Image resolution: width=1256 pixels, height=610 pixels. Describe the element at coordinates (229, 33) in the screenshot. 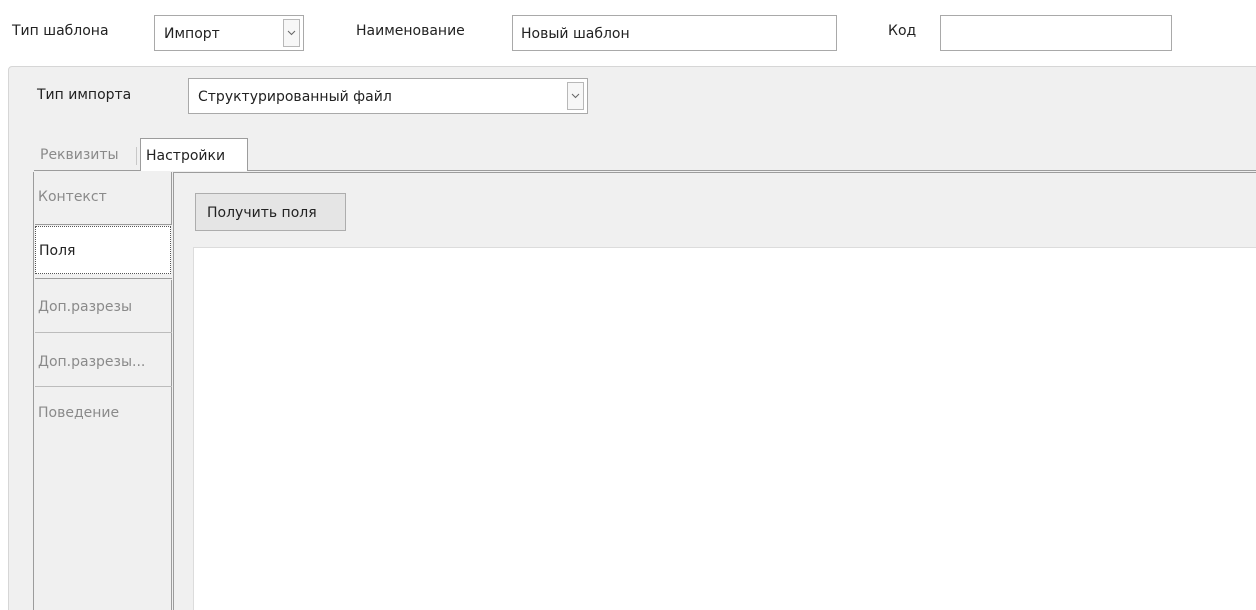

I see `template-type-dropdown: Импорт` at that location.